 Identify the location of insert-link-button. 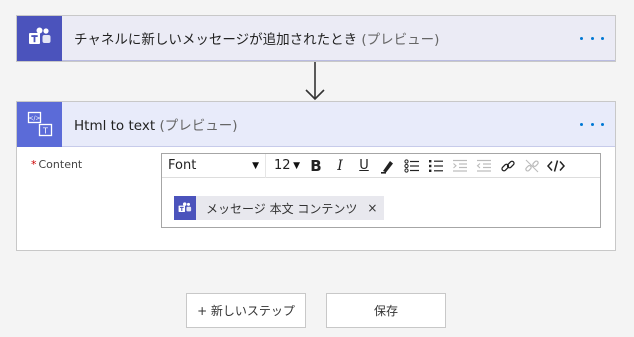
(508, 166).